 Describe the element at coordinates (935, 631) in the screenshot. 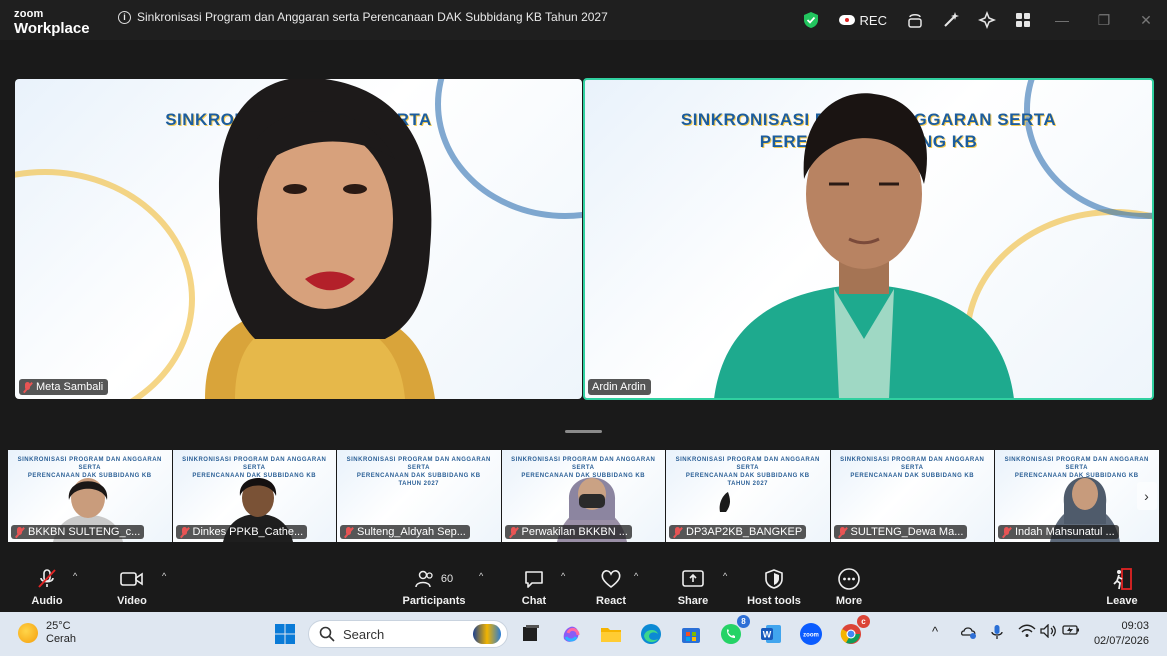

I see `show-hidden-icons-chevron-icon: ^` at that location.